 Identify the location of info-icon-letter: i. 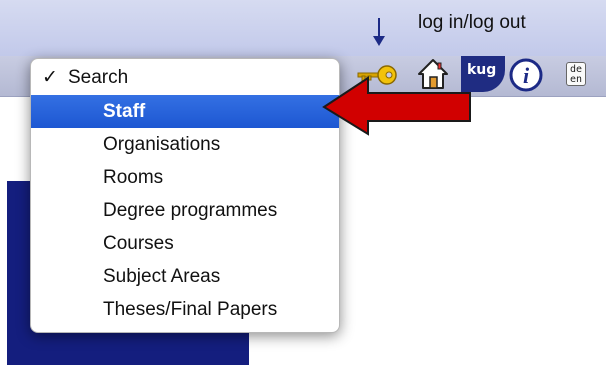
(526, 75).